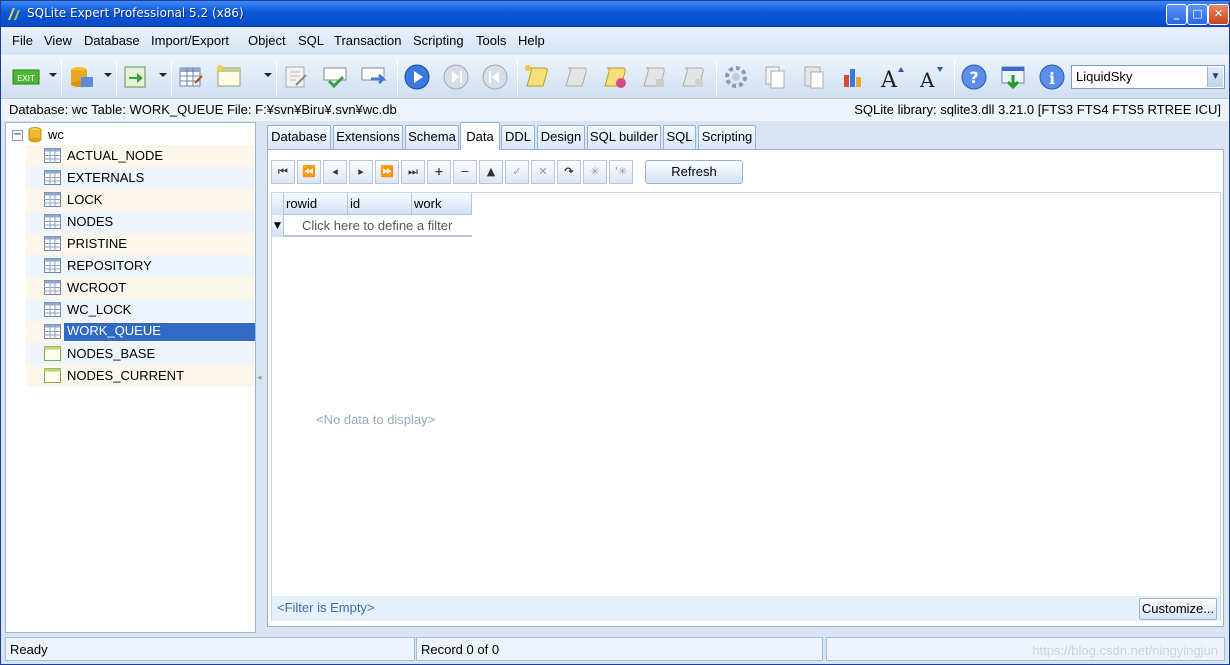 This screenshot has height=665, width=1230. Describe the element at coordinates (621, 172) in the screenshot. I see `goto-bookmark-button: '✳` at that location.